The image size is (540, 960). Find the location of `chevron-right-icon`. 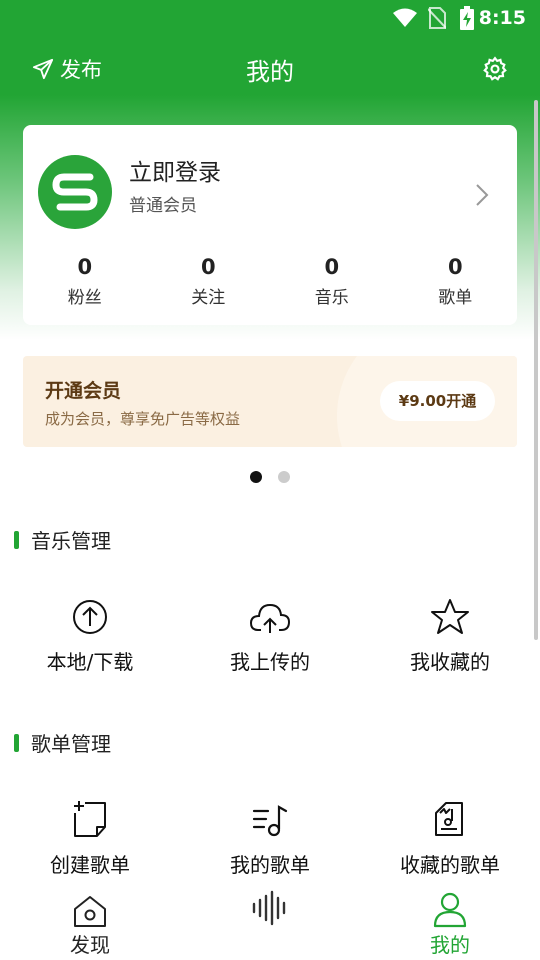

chevron-right-icon is located at coordinates (482, 195).